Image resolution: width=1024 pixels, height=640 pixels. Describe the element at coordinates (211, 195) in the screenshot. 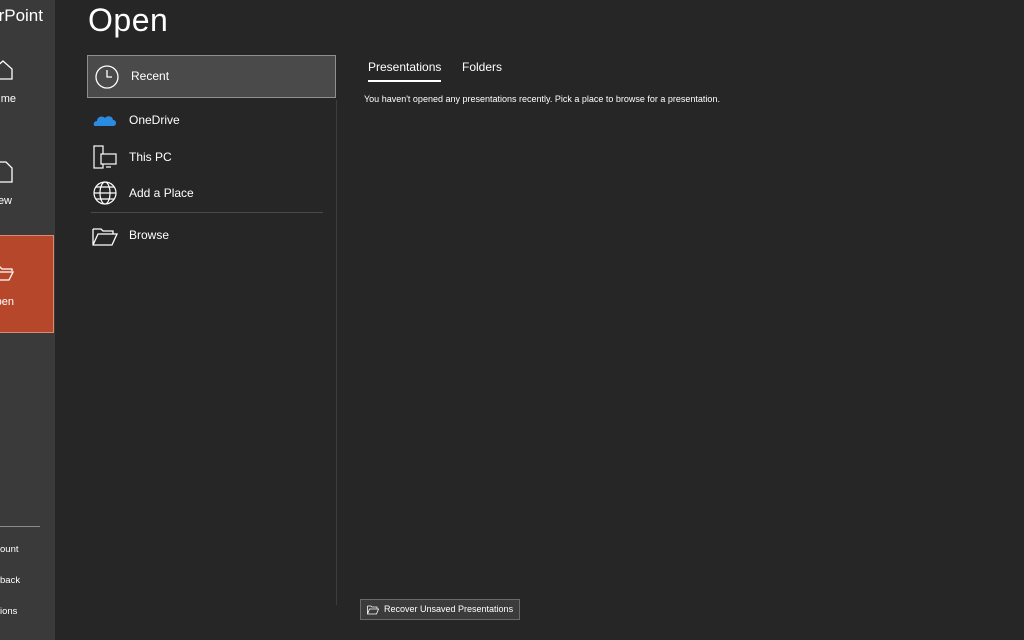

I see `place-add-a-place: Add a Place` at that location.